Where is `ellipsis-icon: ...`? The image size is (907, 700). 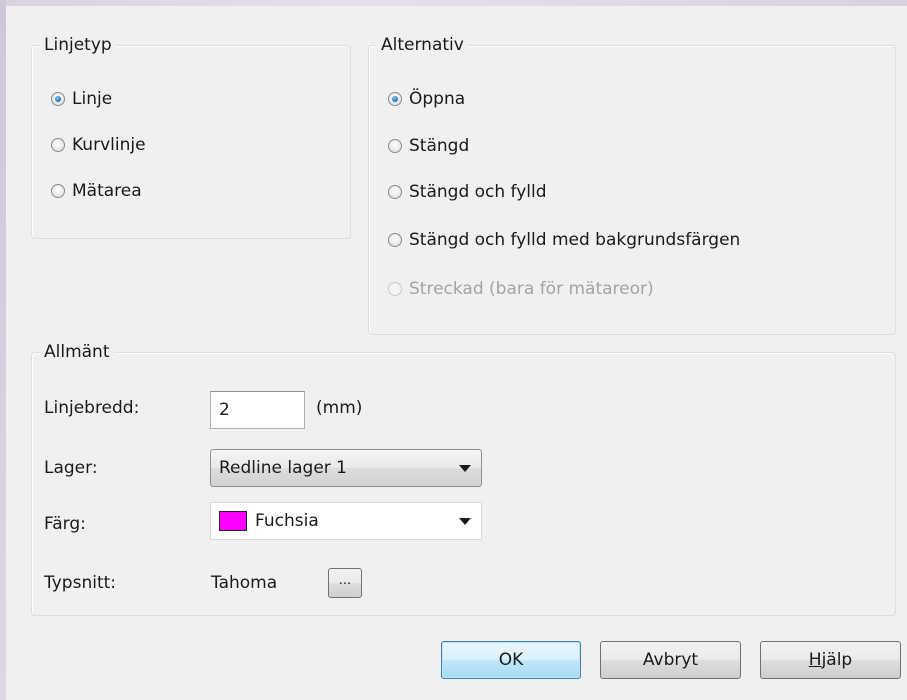 ellipsis-icon: ... is located at coordinates (345, 580).